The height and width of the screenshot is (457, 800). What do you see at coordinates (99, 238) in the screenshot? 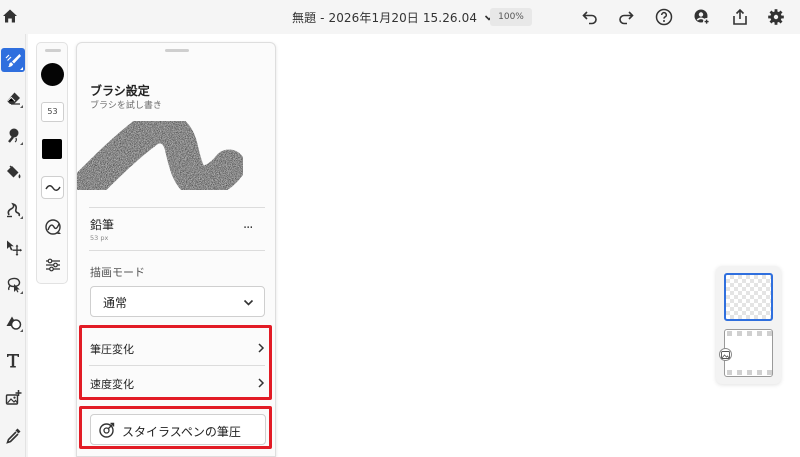
I see `brush-size-label: 53 px` at bounding box center [99, 238].